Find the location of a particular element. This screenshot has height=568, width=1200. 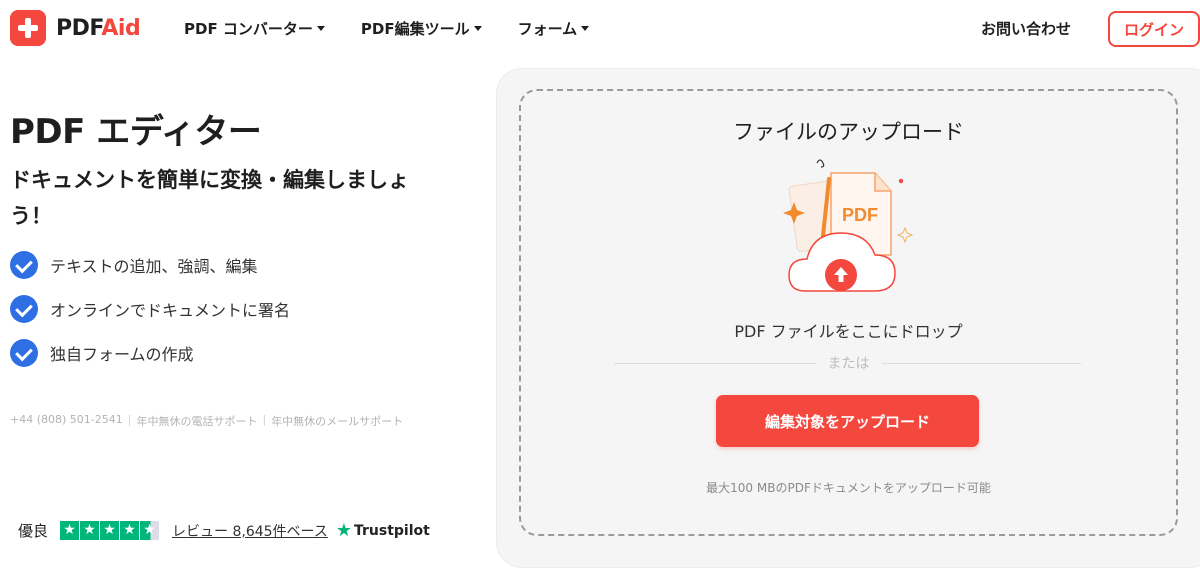

page-title: PDF エディター is located at coordinates (136, 132).